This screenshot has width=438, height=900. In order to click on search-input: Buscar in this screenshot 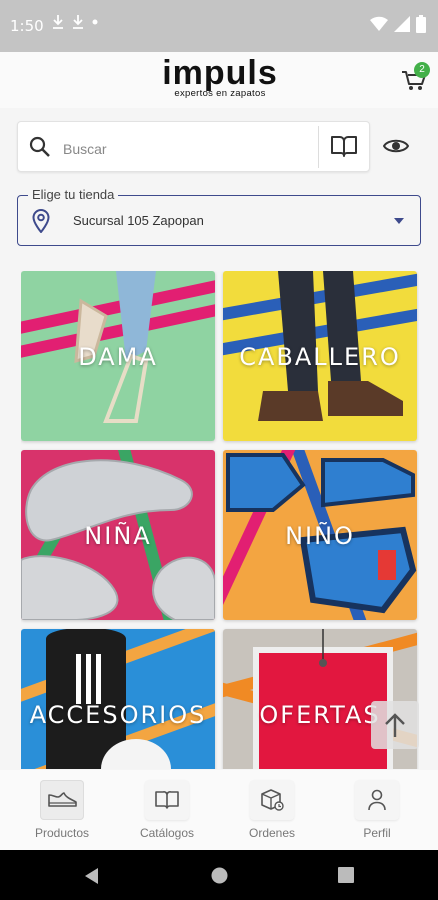, I will do `click(85, 149)`.